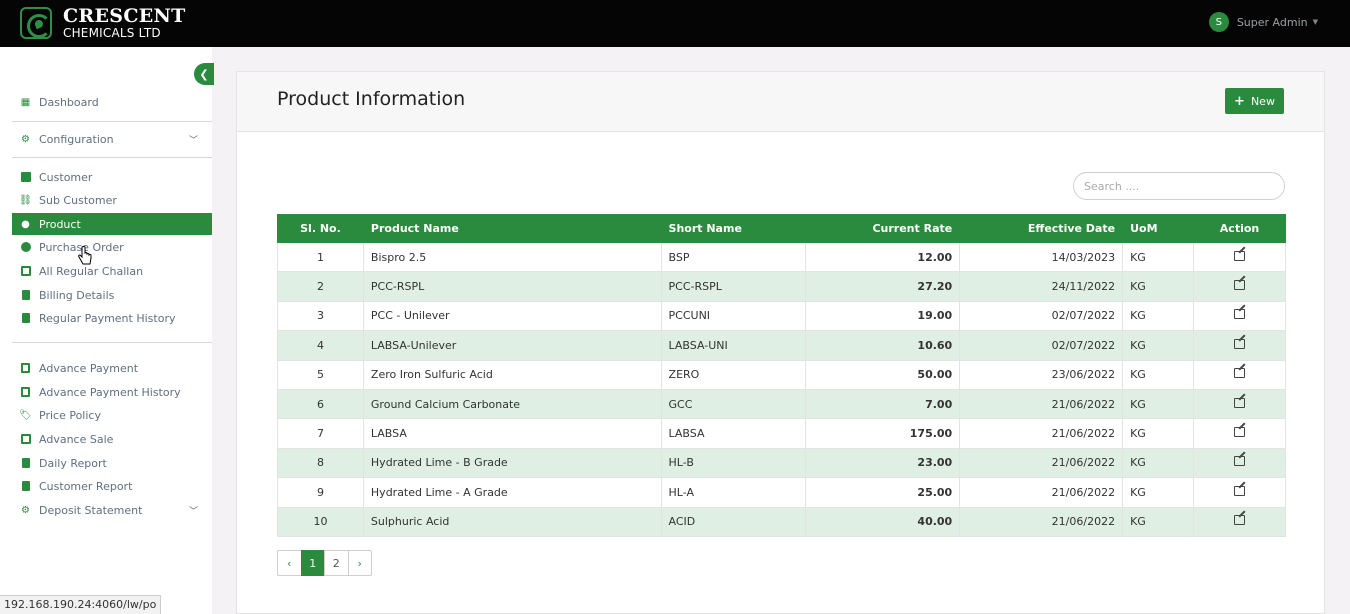 The image size is (1350, 614). What do you see at coordinates (1179, 186) in the screenshot?
I see `search-input` at bounding box center [1179, 186].